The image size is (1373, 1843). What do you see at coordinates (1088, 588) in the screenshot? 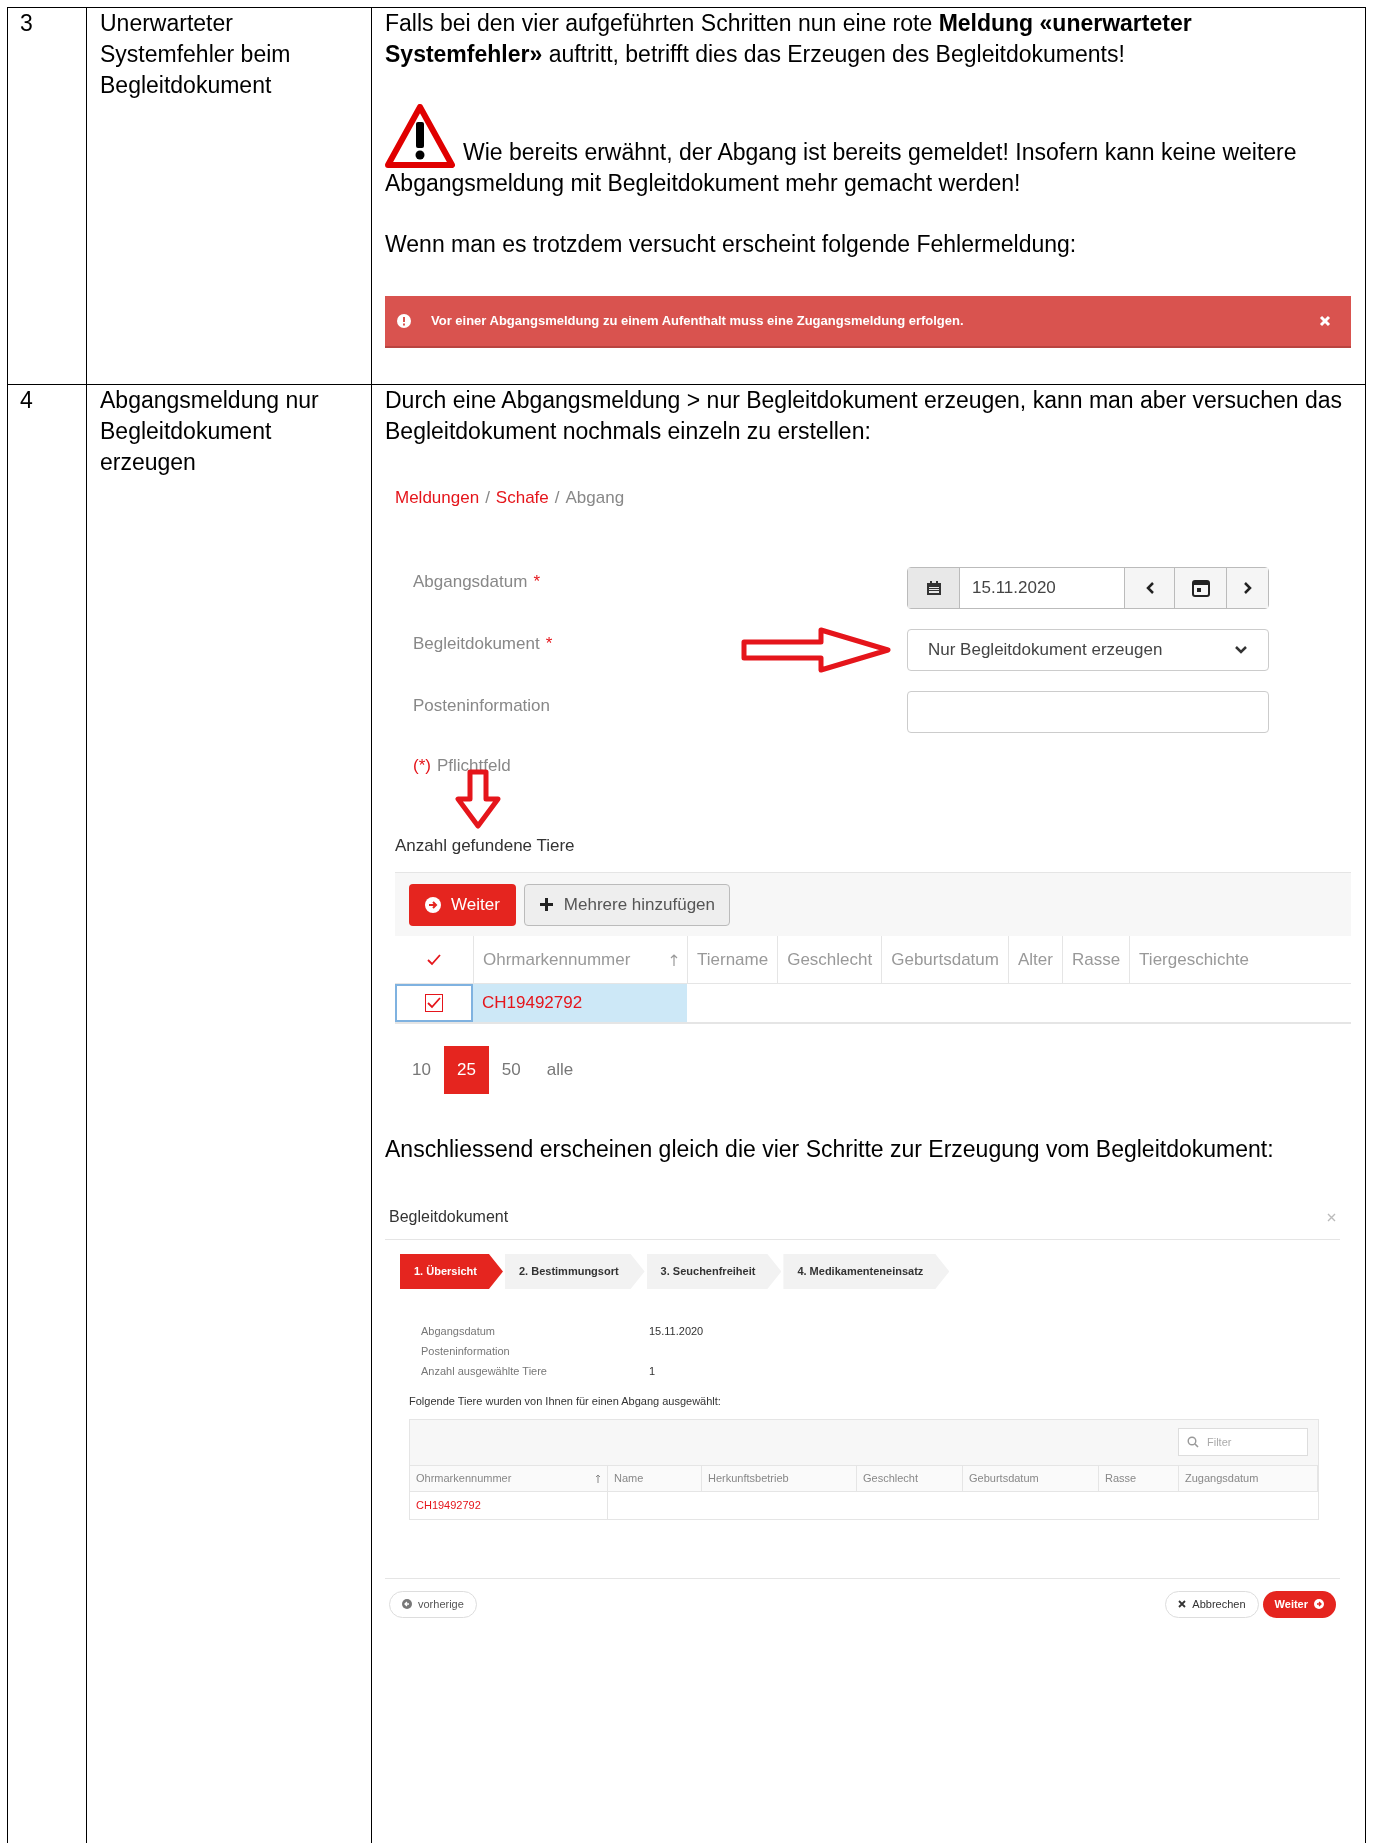
I see `date-picker: 15.11.2020` at bounding box center [1088, 588].